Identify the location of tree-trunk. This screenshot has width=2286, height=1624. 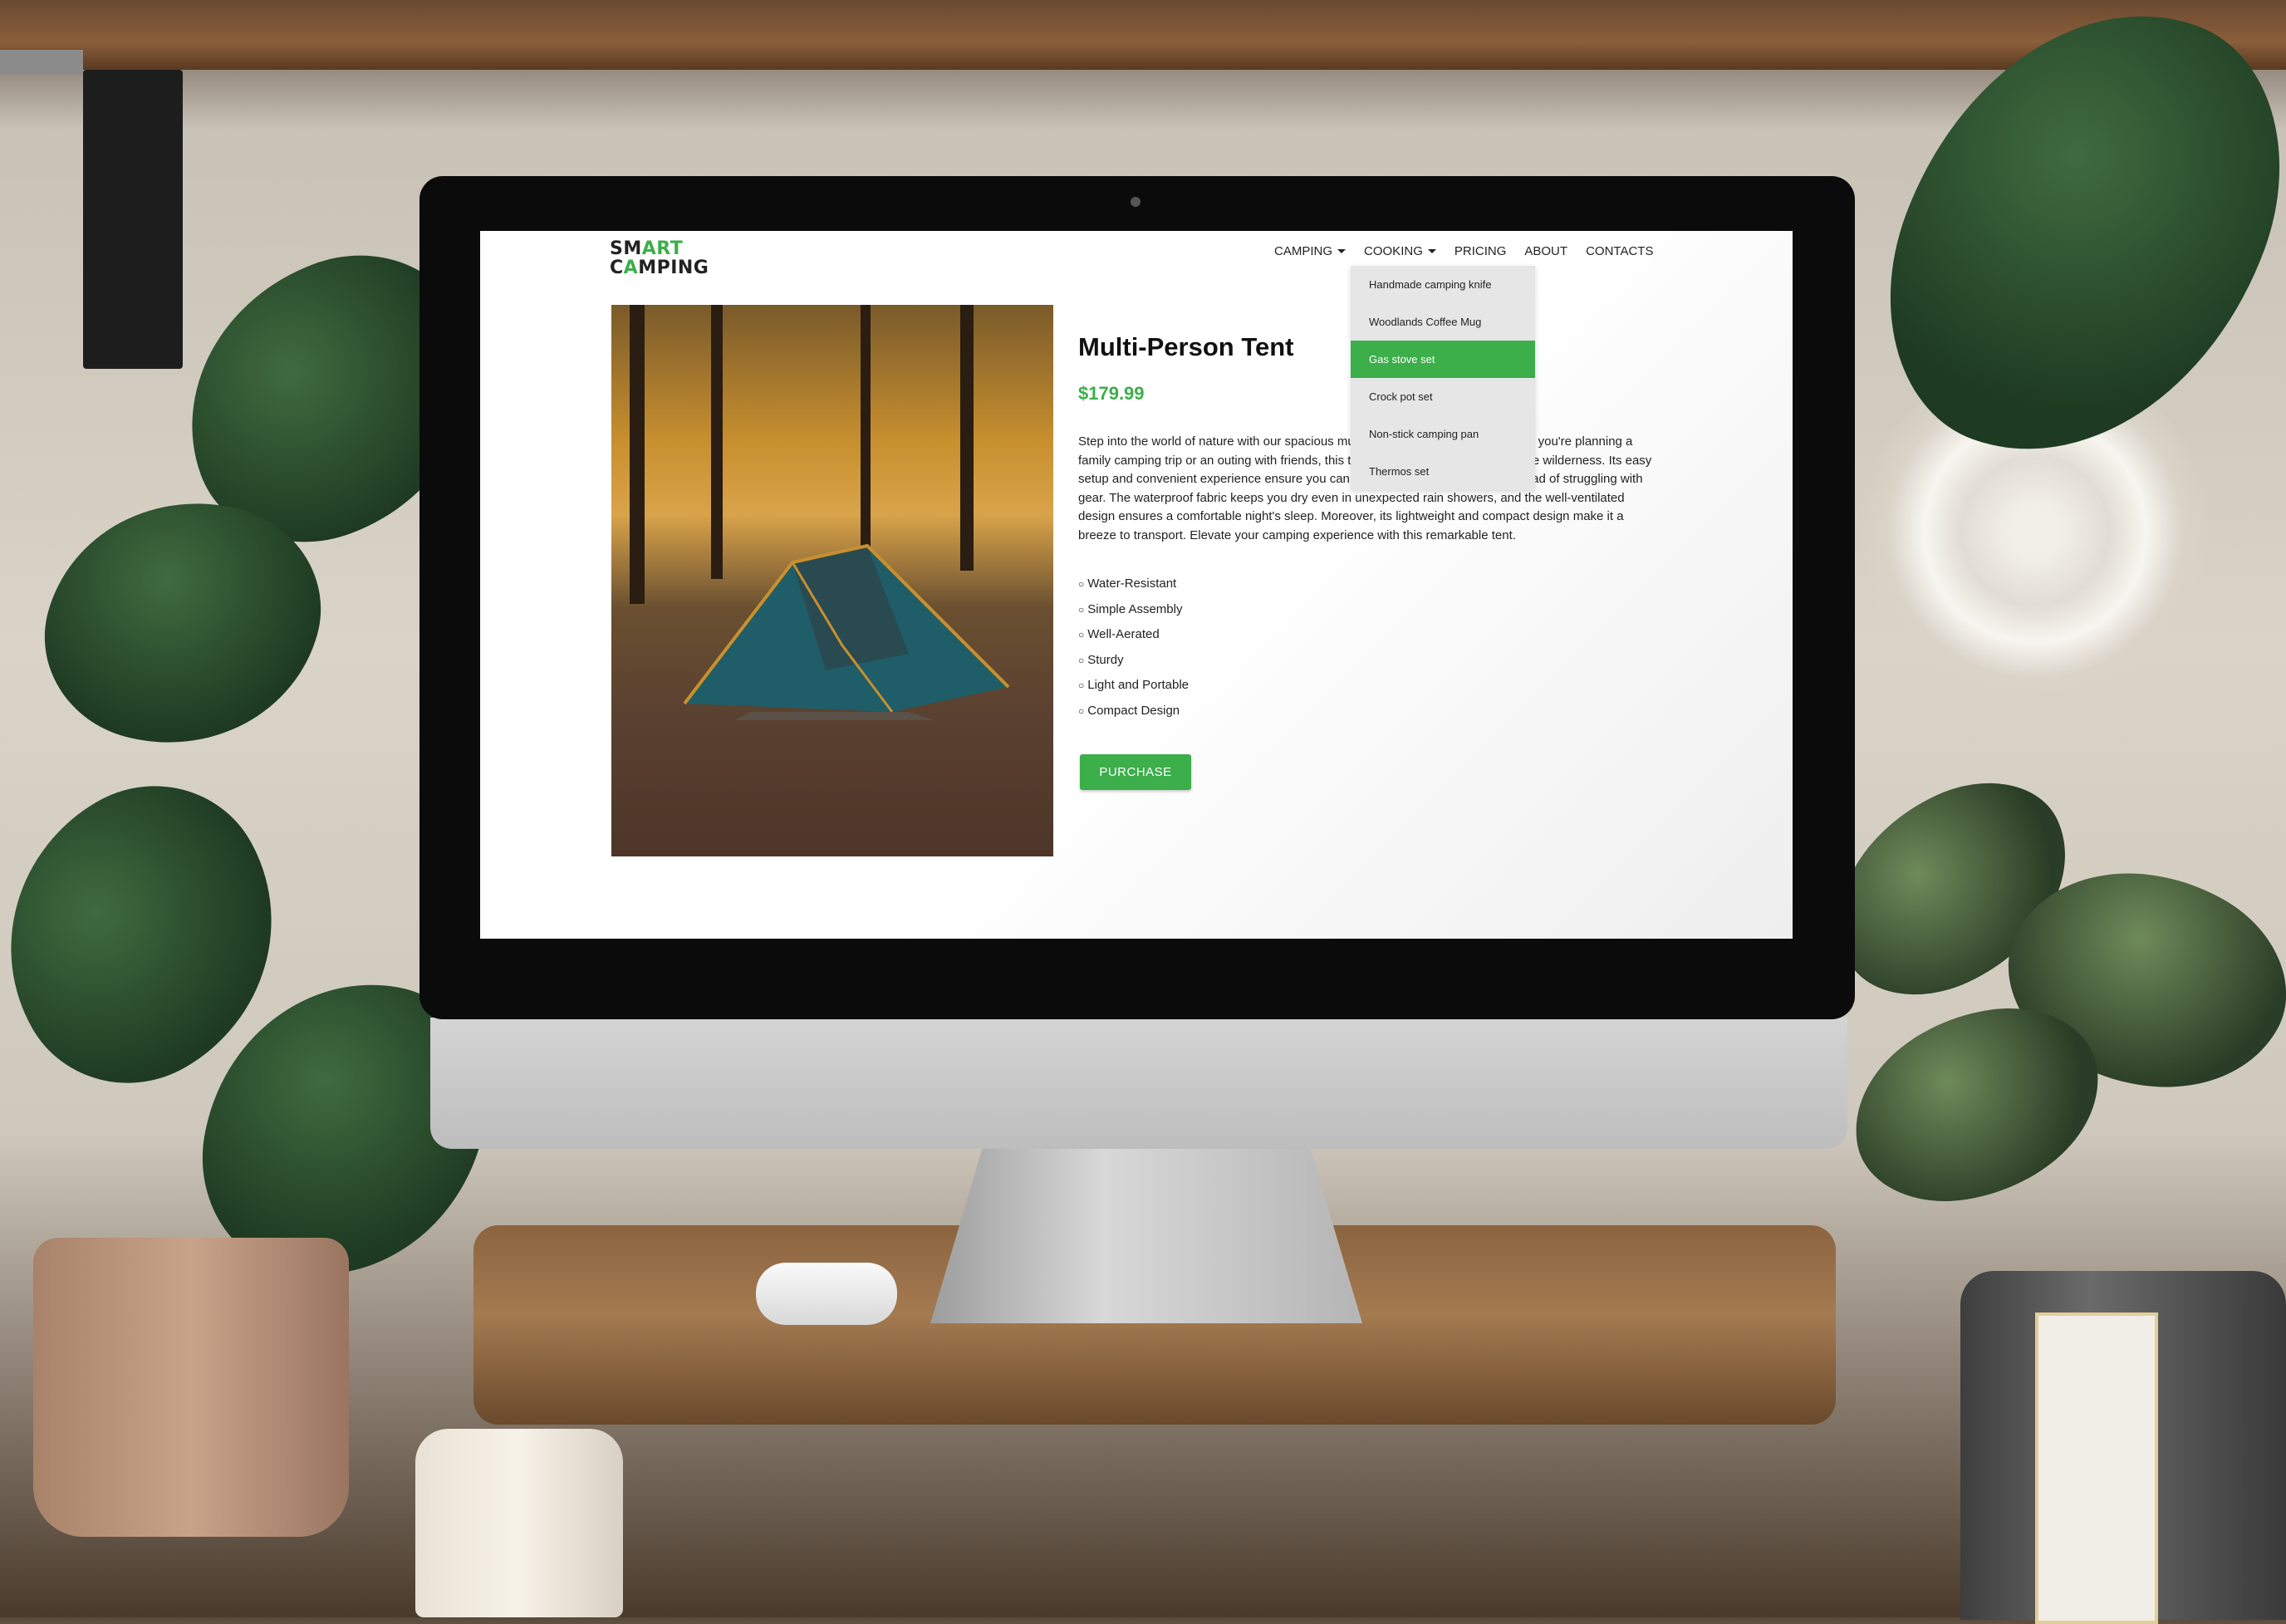
(637, 454).